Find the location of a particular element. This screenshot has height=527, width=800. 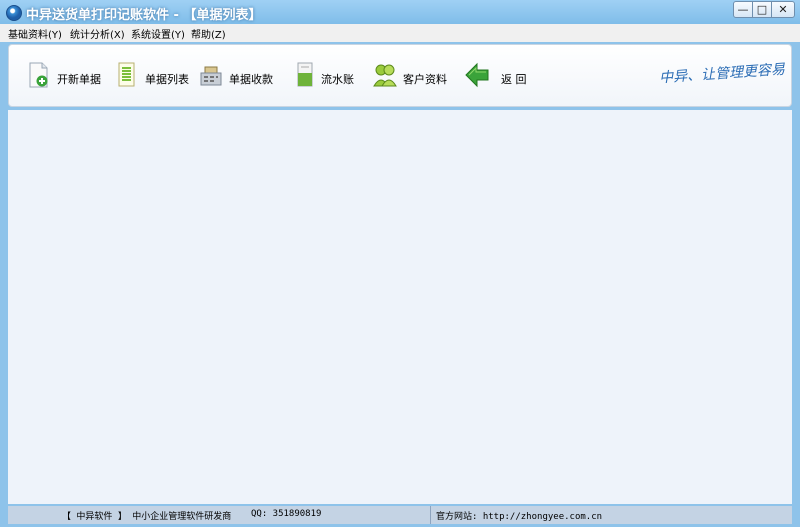

cash-register-icon is located at coordinates (211, 76).